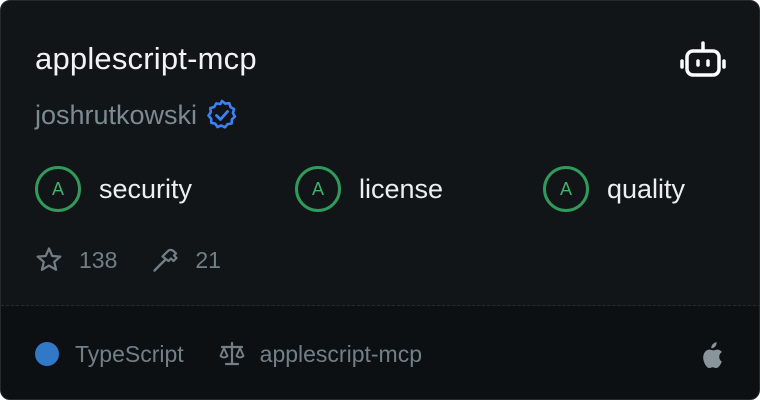 This screenshot has width=760, height=400. I want to click on robot-icon, so click(703, 59).